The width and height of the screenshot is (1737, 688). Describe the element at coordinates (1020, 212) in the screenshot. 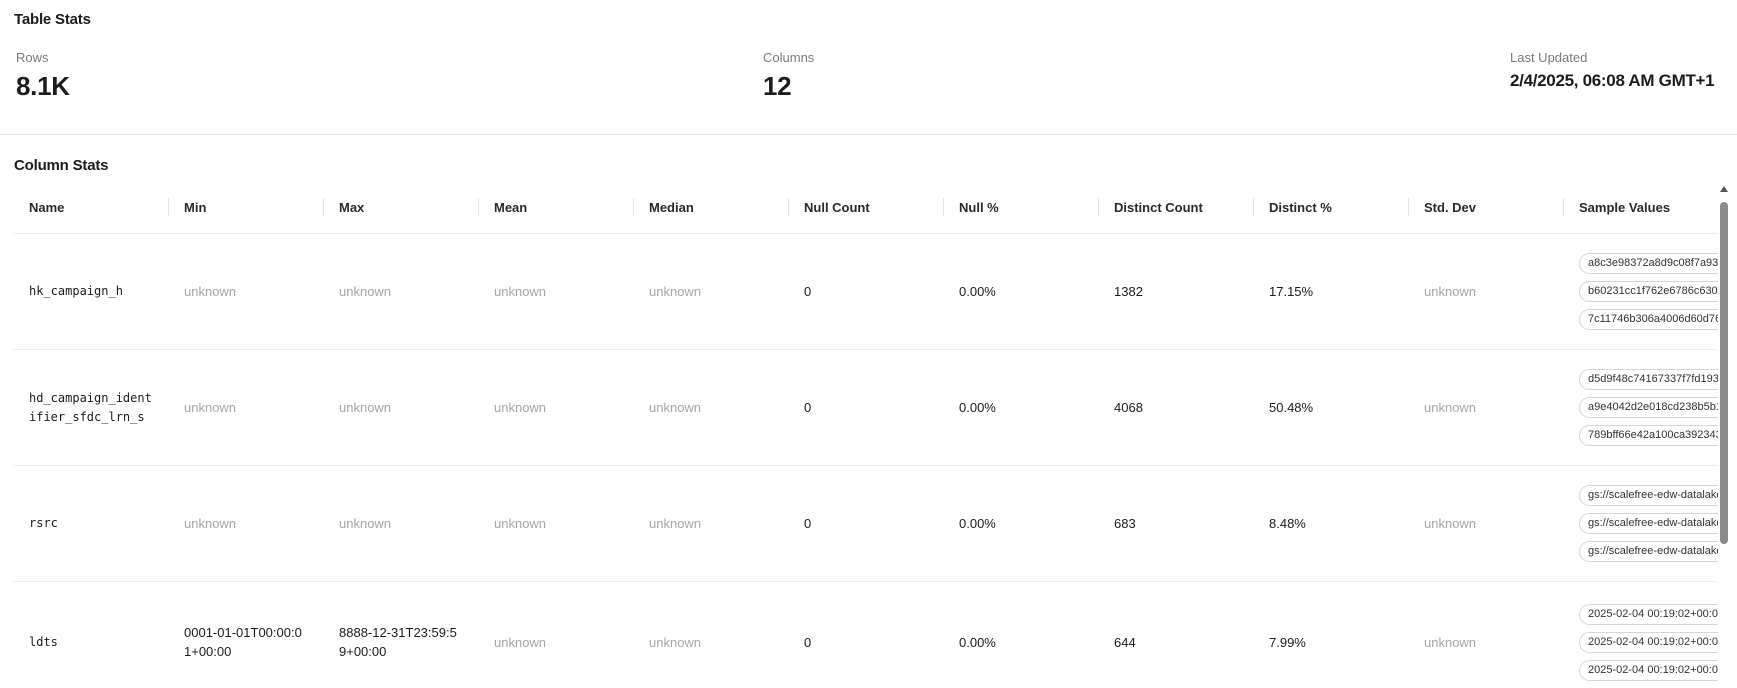

I see `column-header-null-pct: Null %` at that location.